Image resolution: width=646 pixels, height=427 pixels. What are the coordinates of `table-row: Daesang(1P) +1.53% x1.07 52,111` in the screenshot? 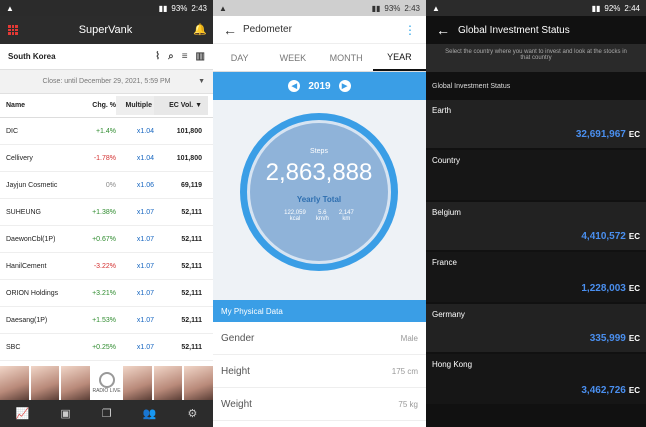 It's located at (106, 320).